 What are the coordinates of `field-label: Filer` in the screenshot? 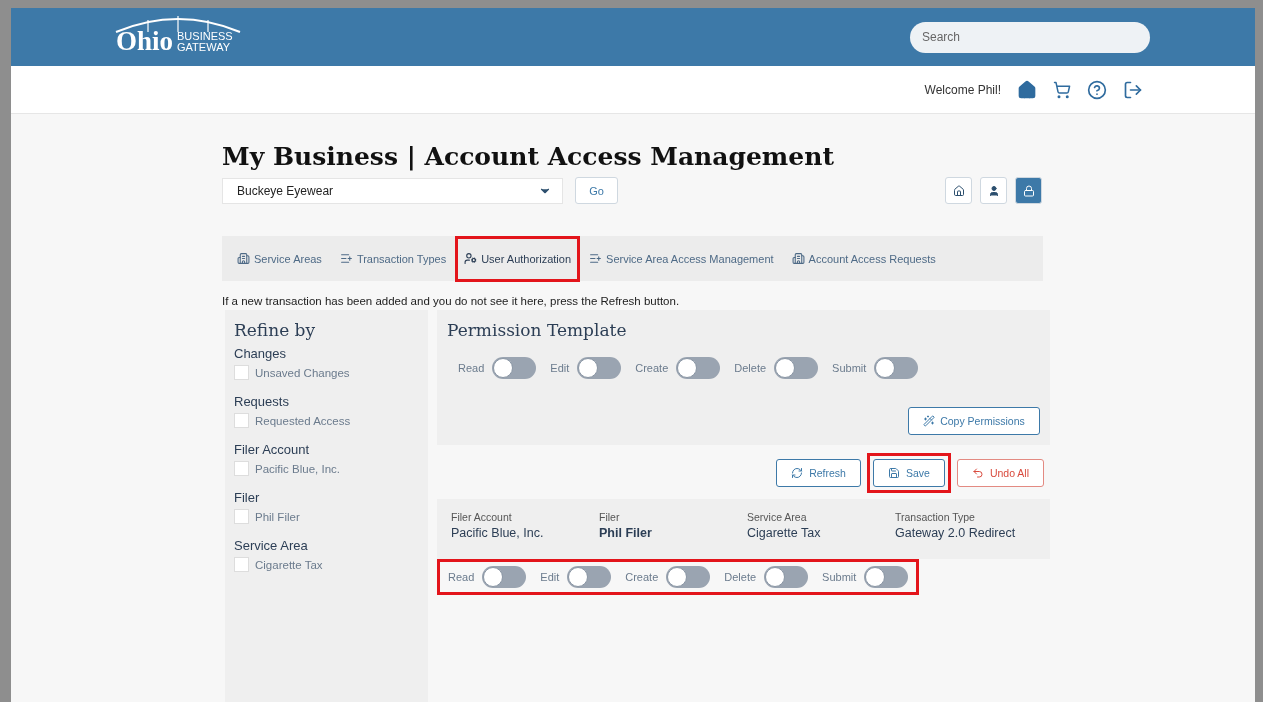 It's located at (610, 517).